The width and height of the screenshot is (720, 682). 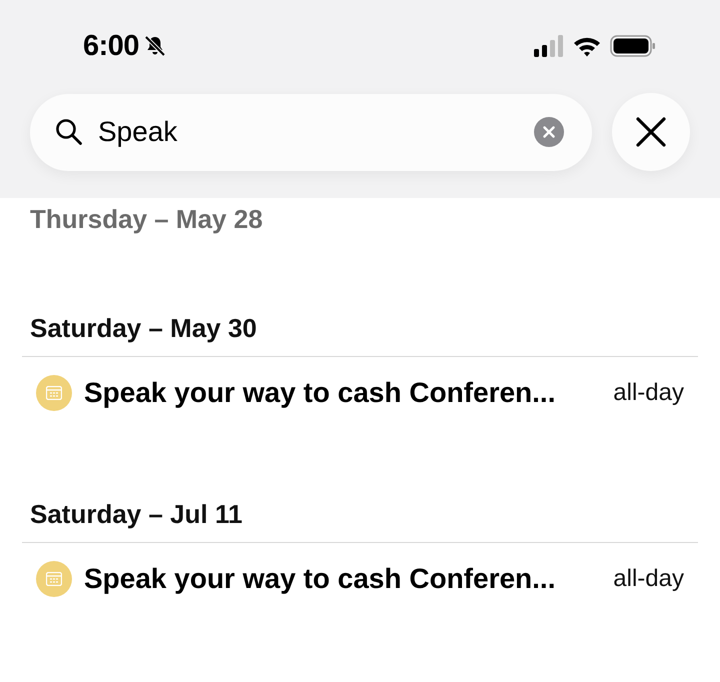 I want to click on status-time: 6:00, so click(x=111, y=46).